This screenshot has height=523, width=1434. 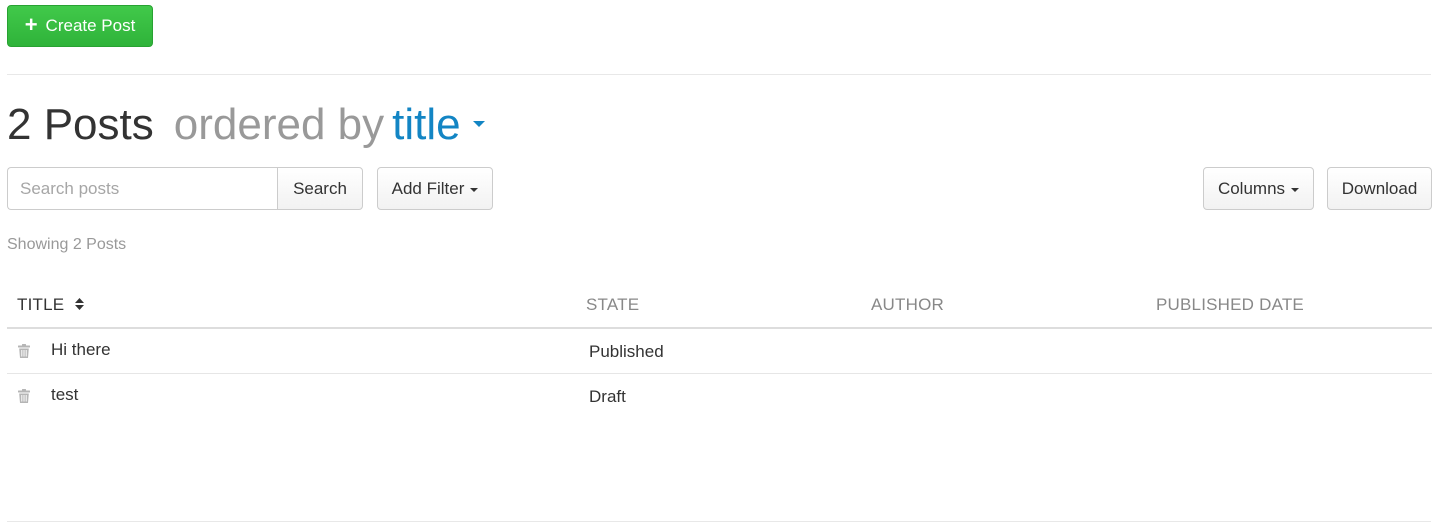 What do you see at coordinates (64, 395) in the screenshot?
I see `post-title-link: test` at bounding box center [64, 395].